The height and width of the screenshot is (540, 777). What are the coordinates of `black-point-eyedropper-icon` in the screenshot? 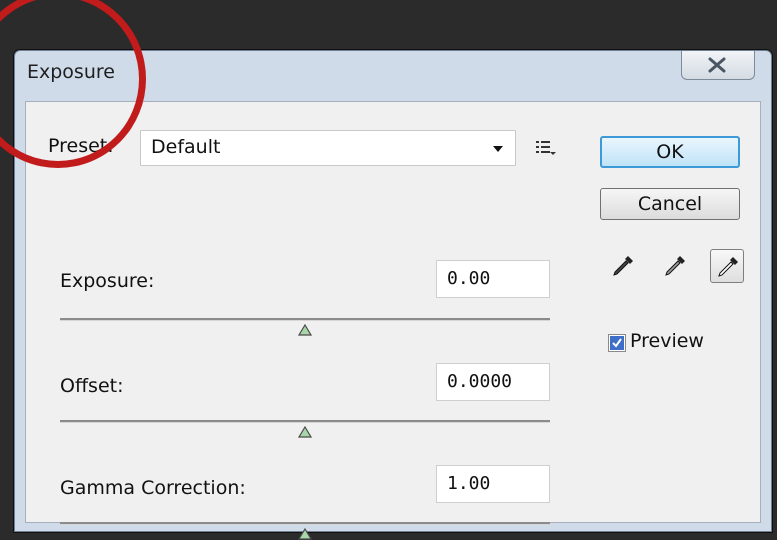 It's located at (623, 266).